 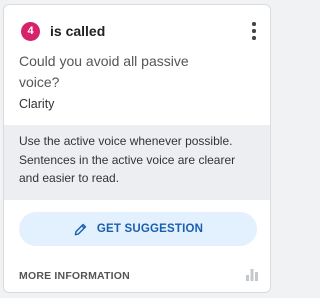 What do you see at coordinates (74, 276) in the screenshot?
I see `more-information-link: MORE INFORMATION` at bounding box center [74, 276].